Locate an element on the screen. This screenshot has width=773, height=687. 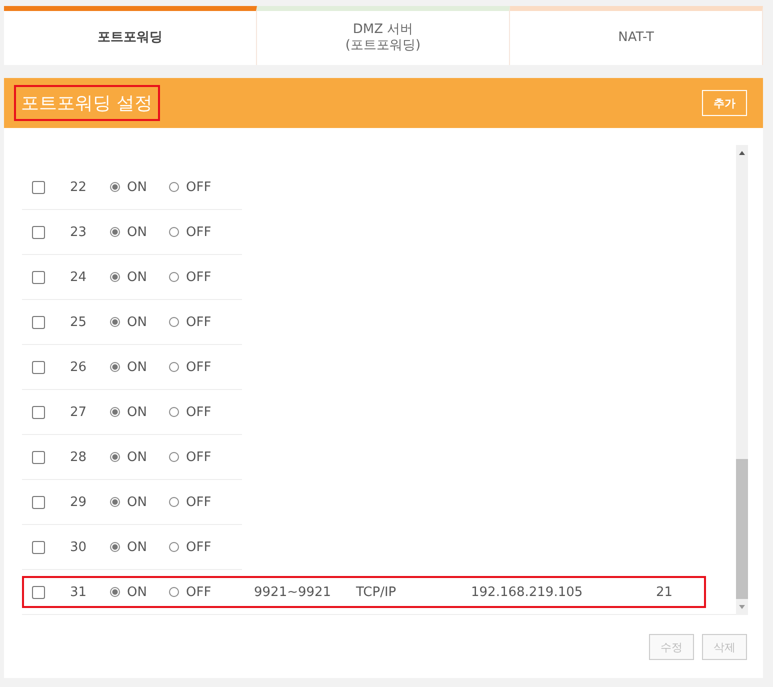
table-cell-text: 21 is located at coordinates (665, 592).